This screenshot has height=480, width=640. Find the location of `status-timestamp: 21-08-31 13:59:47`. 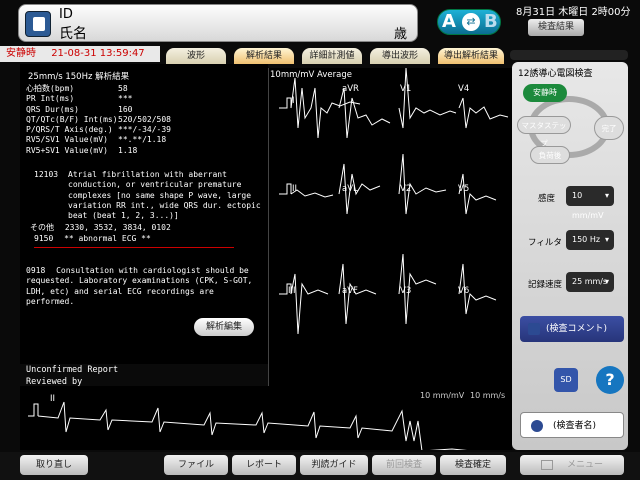

status-timestamp: 21-08-31 13:59:47 is located at coordinates (98, 53).